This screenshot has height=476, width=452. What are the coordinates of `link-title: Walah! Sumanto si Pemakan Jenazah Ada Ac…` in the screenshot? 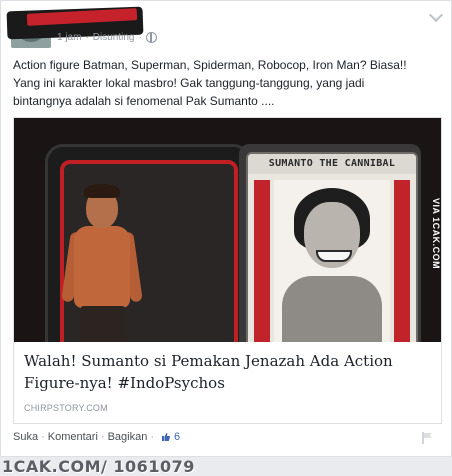 It's located at (224, 372).